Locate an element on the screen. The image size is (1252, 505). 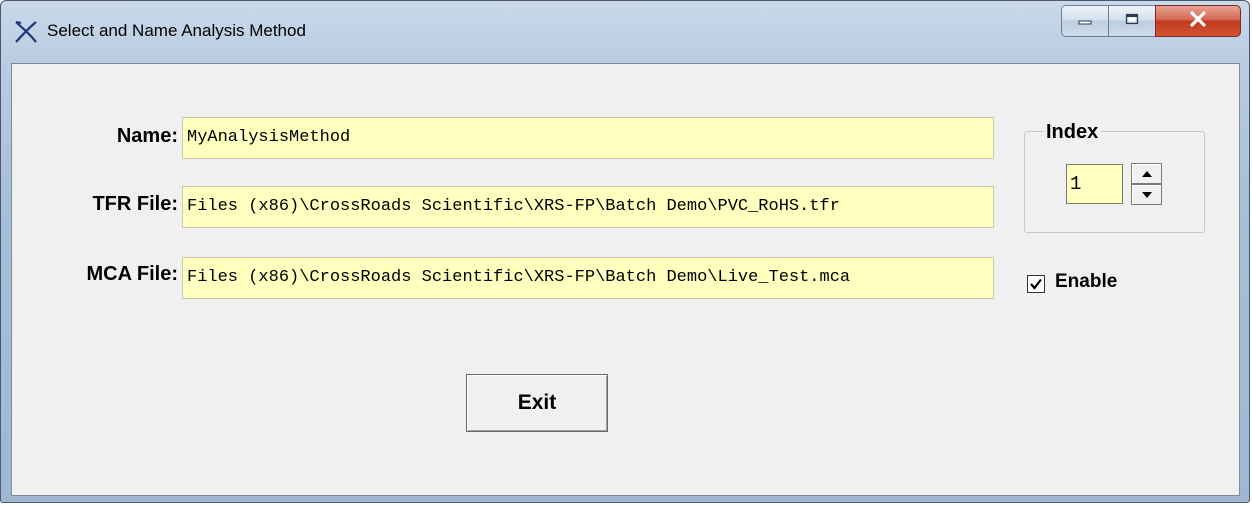
index-spin-up-button is located at coordinates (1146, 173).